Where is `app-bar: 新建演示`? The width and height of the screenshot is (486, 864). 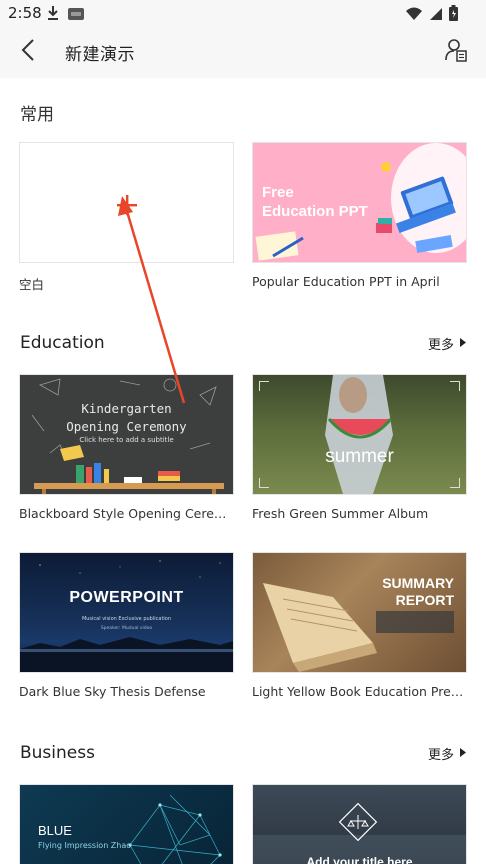 app-bar: 新建演示 is located at coordinates (243, 52).